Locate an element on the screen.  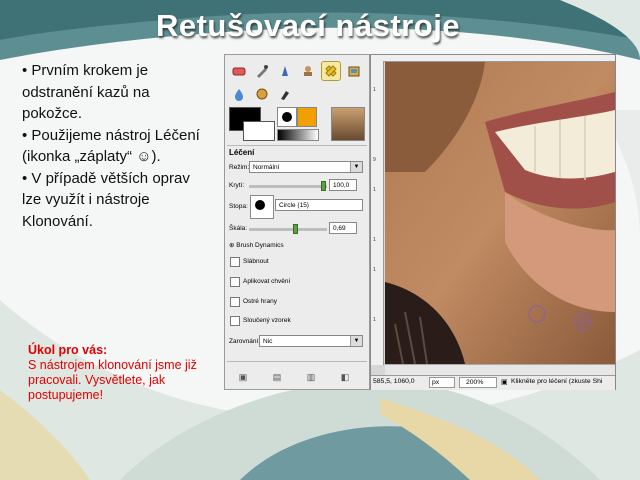
brush-dynamics-toggle: ⊕ Brush Dynamics is located at coordinates (256, 245).